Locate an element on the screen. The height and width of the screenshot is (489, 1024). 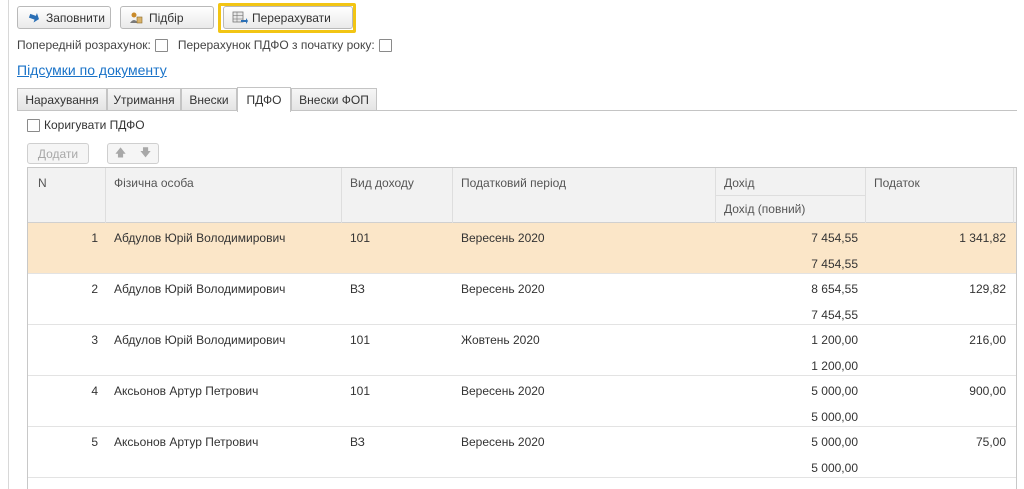
correct-pdfo-label: Коригувати ПДФО is located at coordinates (94, 125).